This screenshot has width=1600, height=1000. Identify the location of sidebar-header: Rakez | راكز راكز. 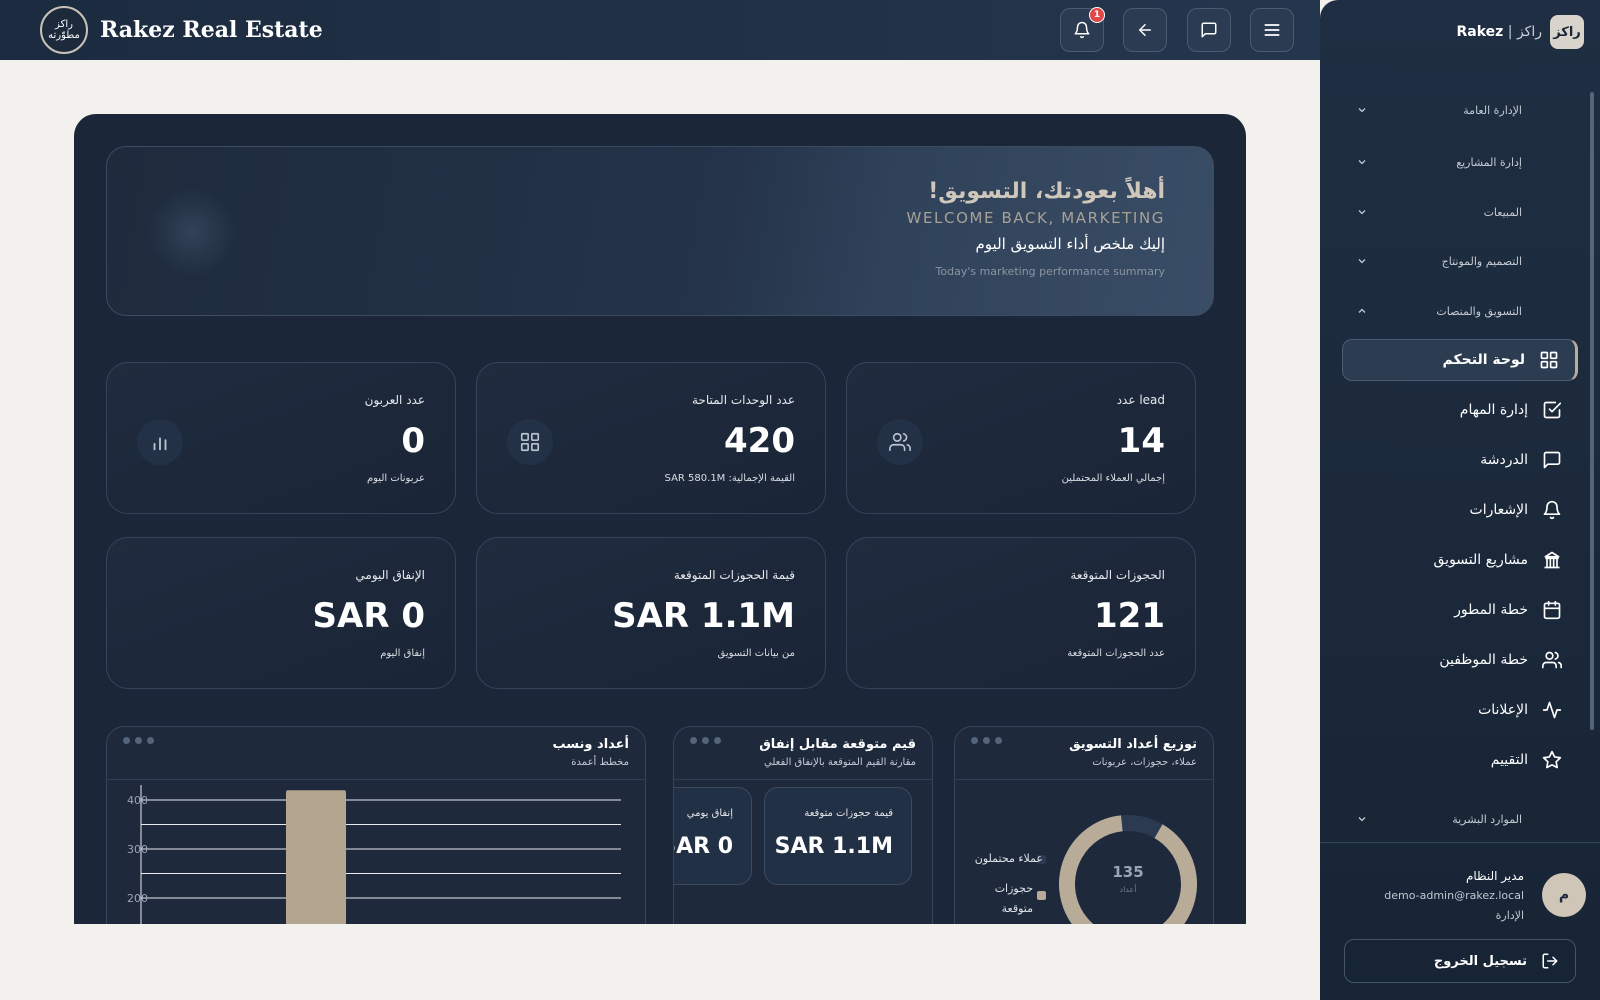
(1460, 32).